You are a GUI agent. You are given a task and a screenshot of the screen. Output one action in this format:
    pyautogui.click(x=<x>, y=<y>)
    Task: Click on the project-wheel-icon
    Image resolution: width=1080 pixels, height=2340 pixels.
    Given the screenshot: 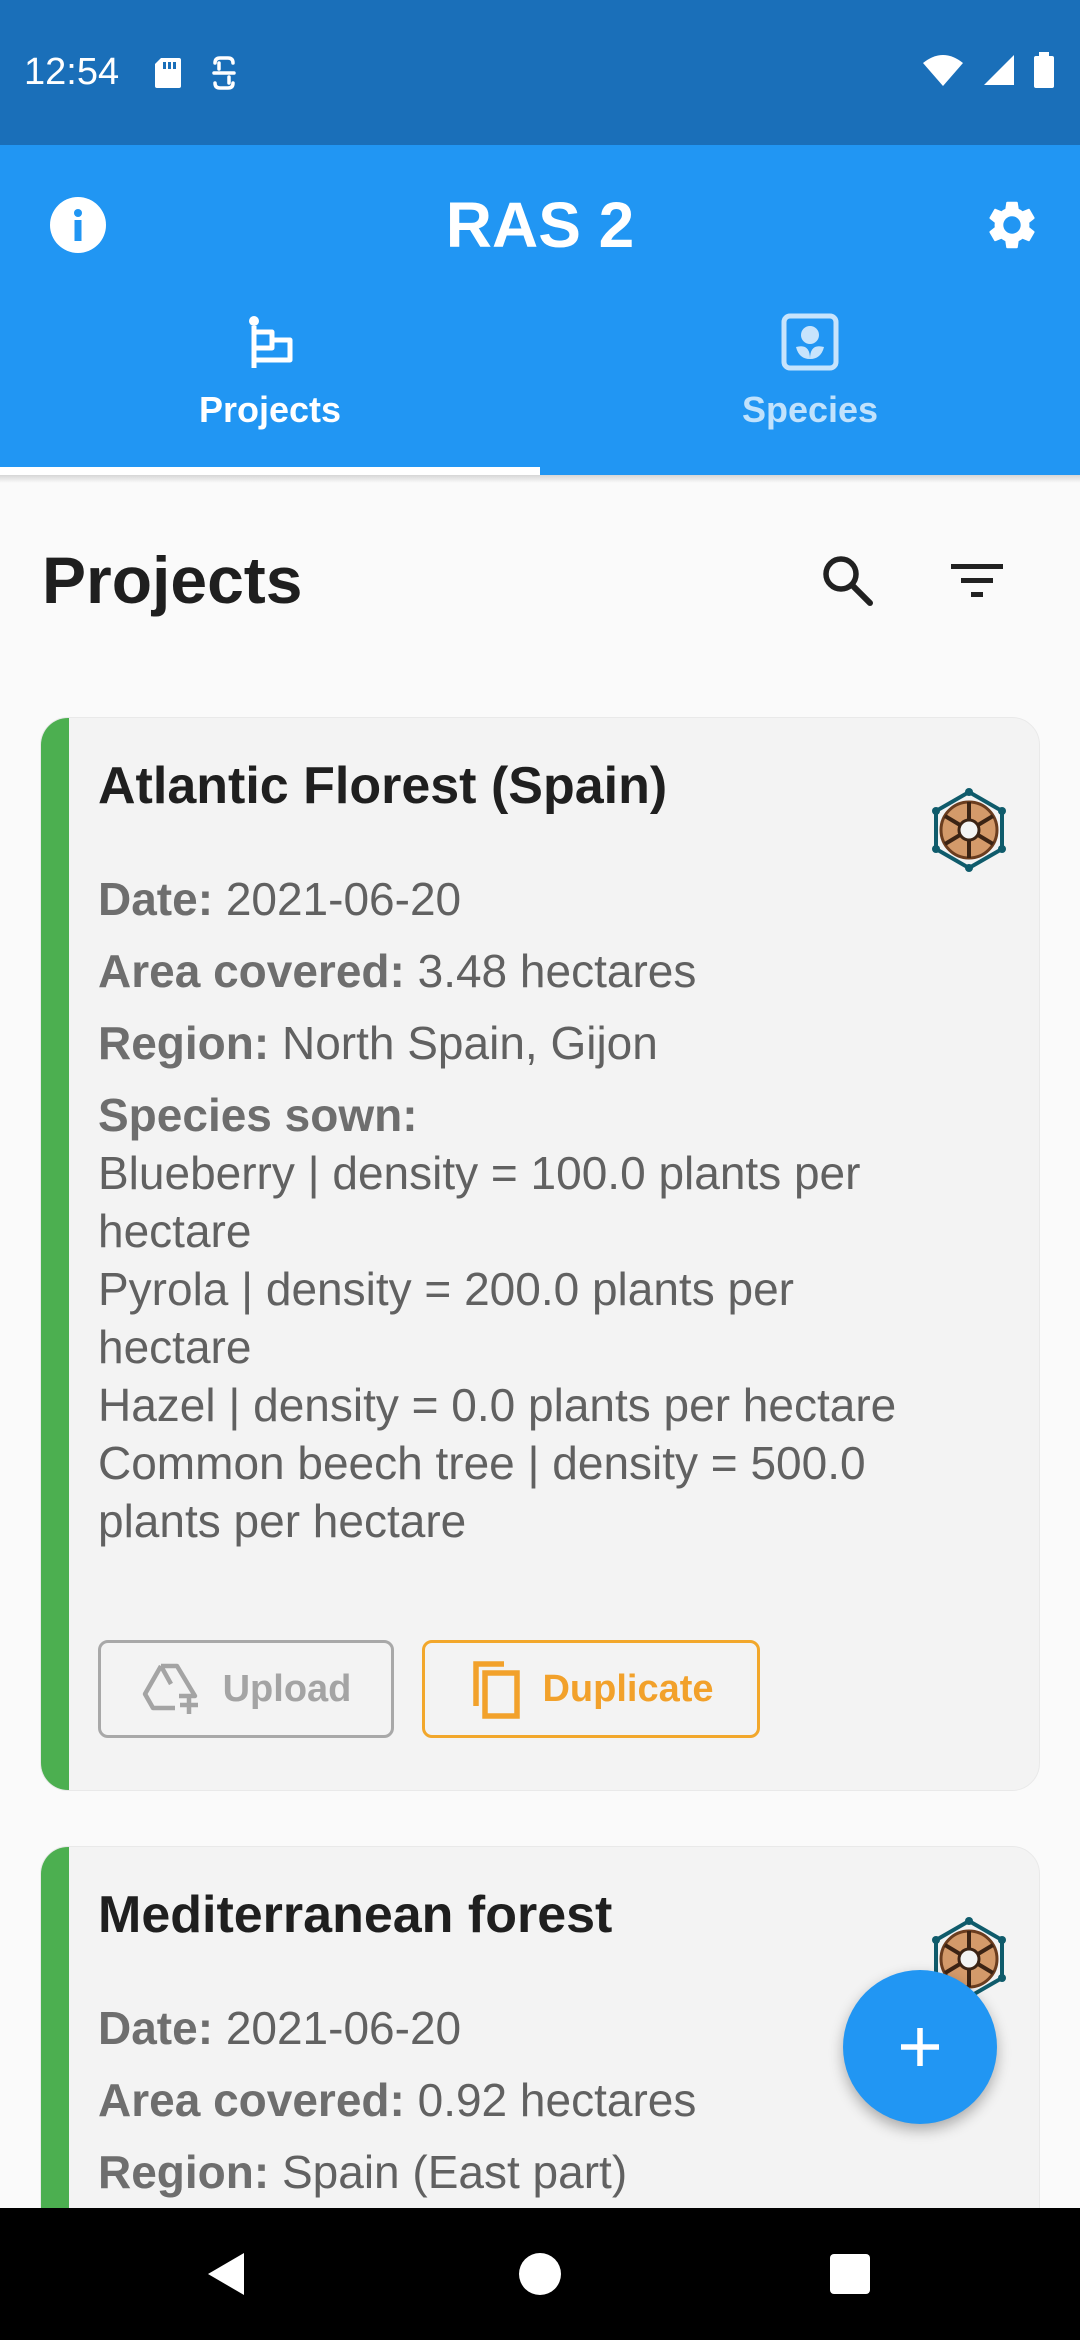 What is the action you would take?
    pyautogui.click(x=969, y=830)
    